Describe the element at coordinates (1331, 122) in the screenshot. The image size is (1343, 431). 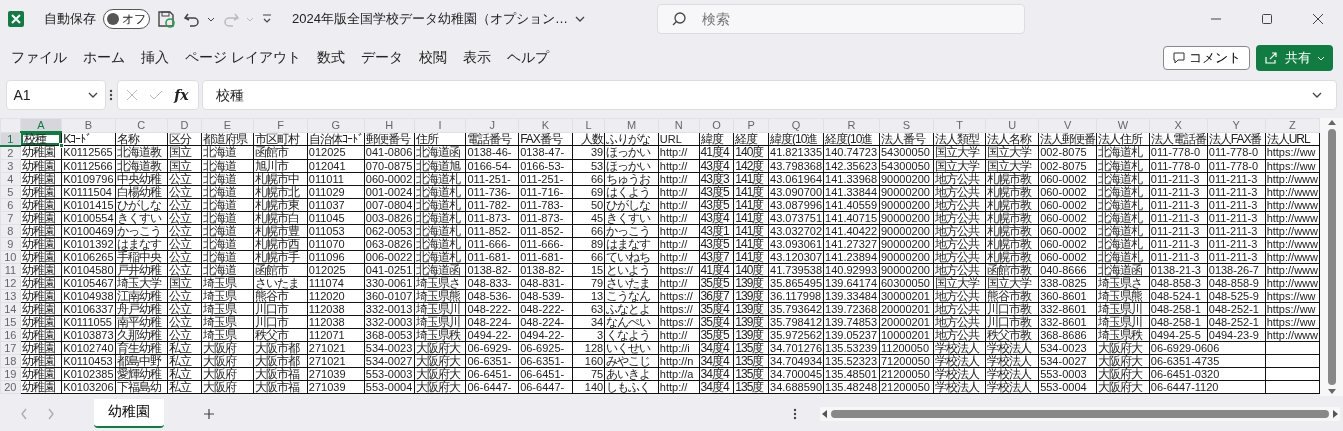
I see `scroll-up-icon` at that location.